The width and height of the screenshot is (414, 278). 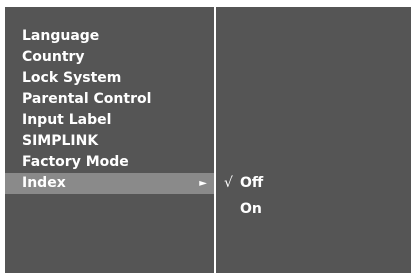 I want to click on menu-item-label: SIMPLINK, so click(x=60, y=141).